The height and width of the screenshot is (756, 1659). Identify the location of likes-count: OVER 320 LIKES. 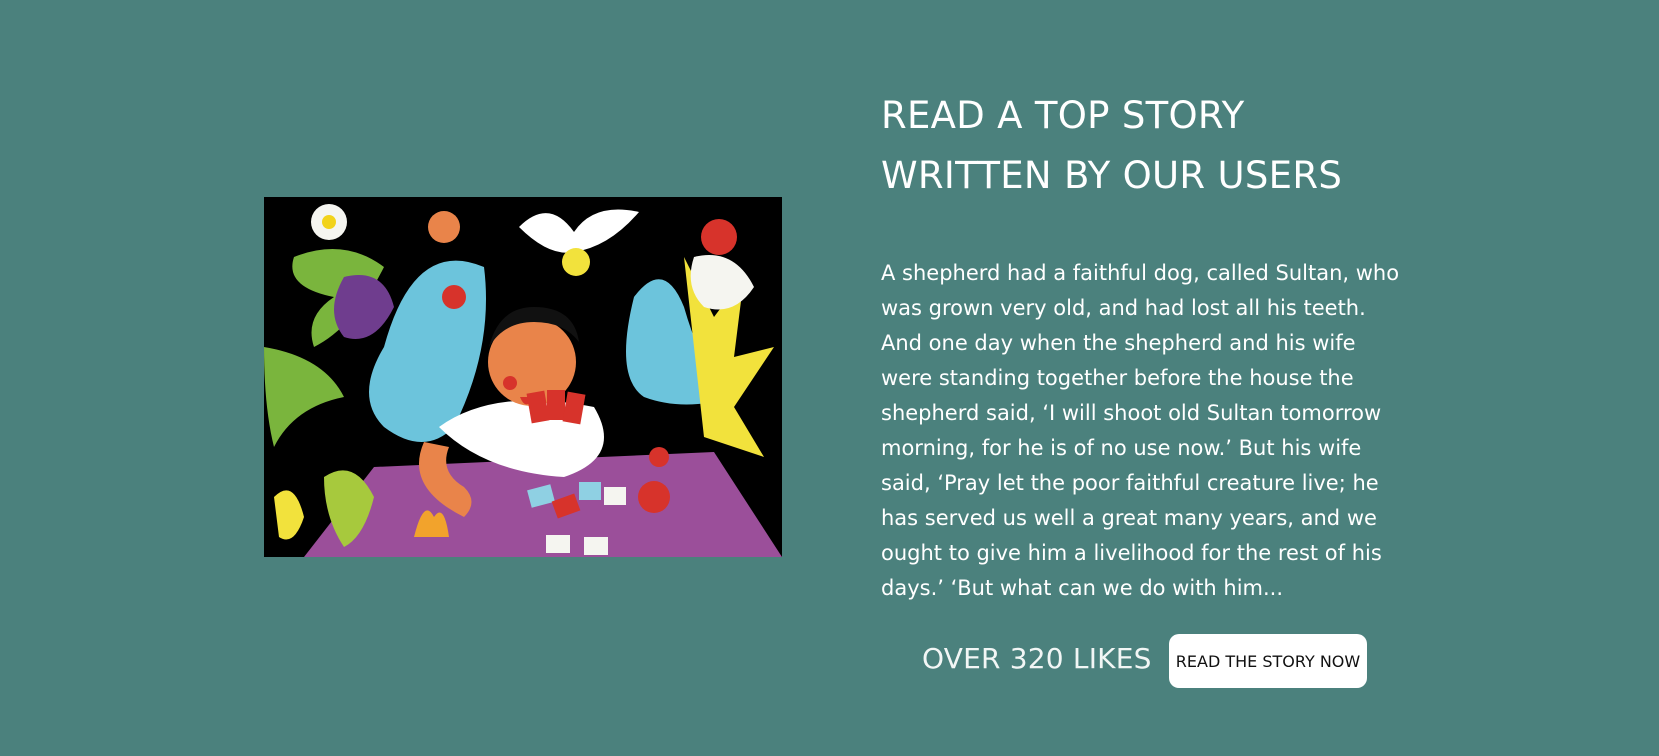
(1037, 658).